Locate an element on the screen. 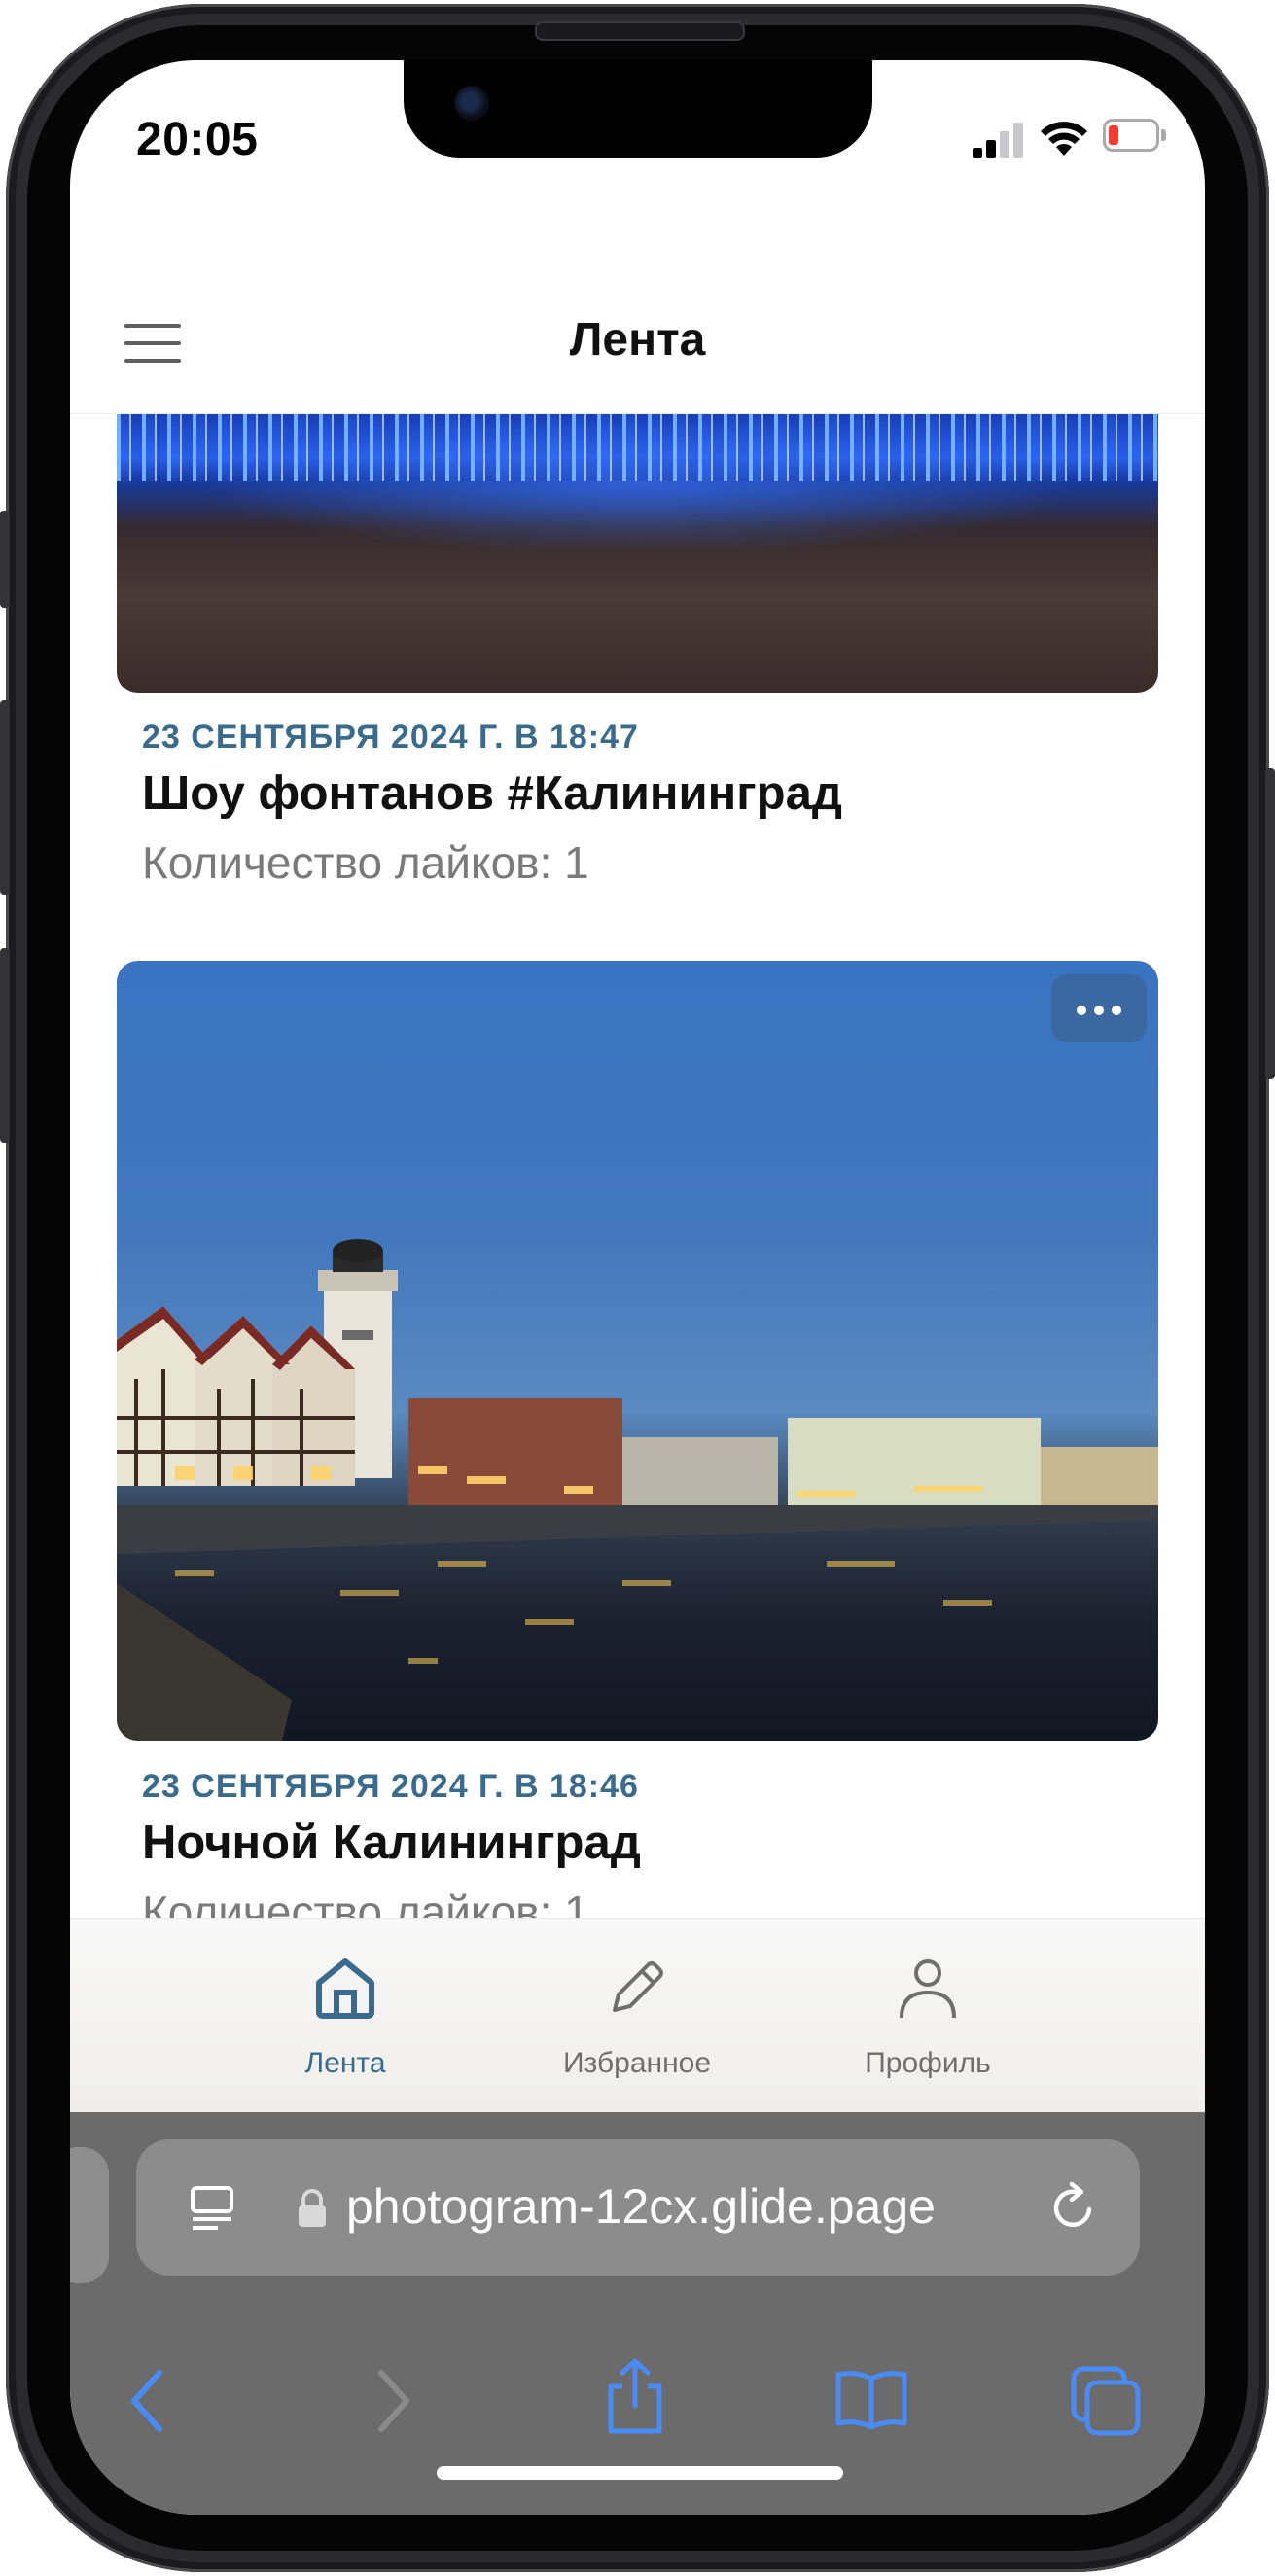 Image resolution: width=1275 pixels, height=2576 pixels. more-options-button is located at coordinates (1099, 1008).